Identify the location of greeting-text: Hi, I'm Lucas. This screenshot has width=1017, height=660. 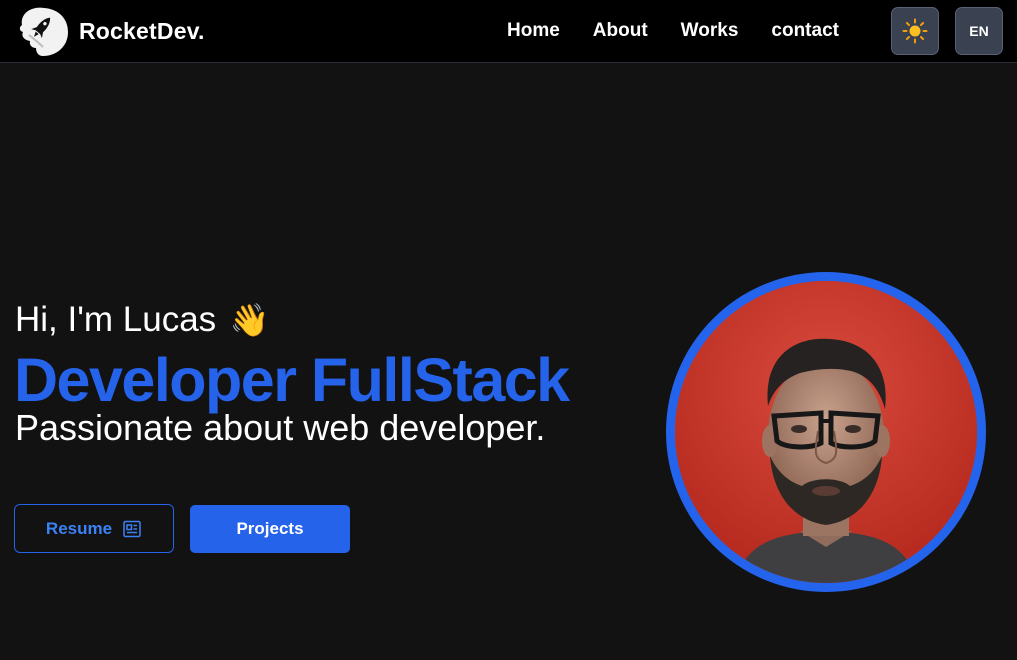
(116, 319).